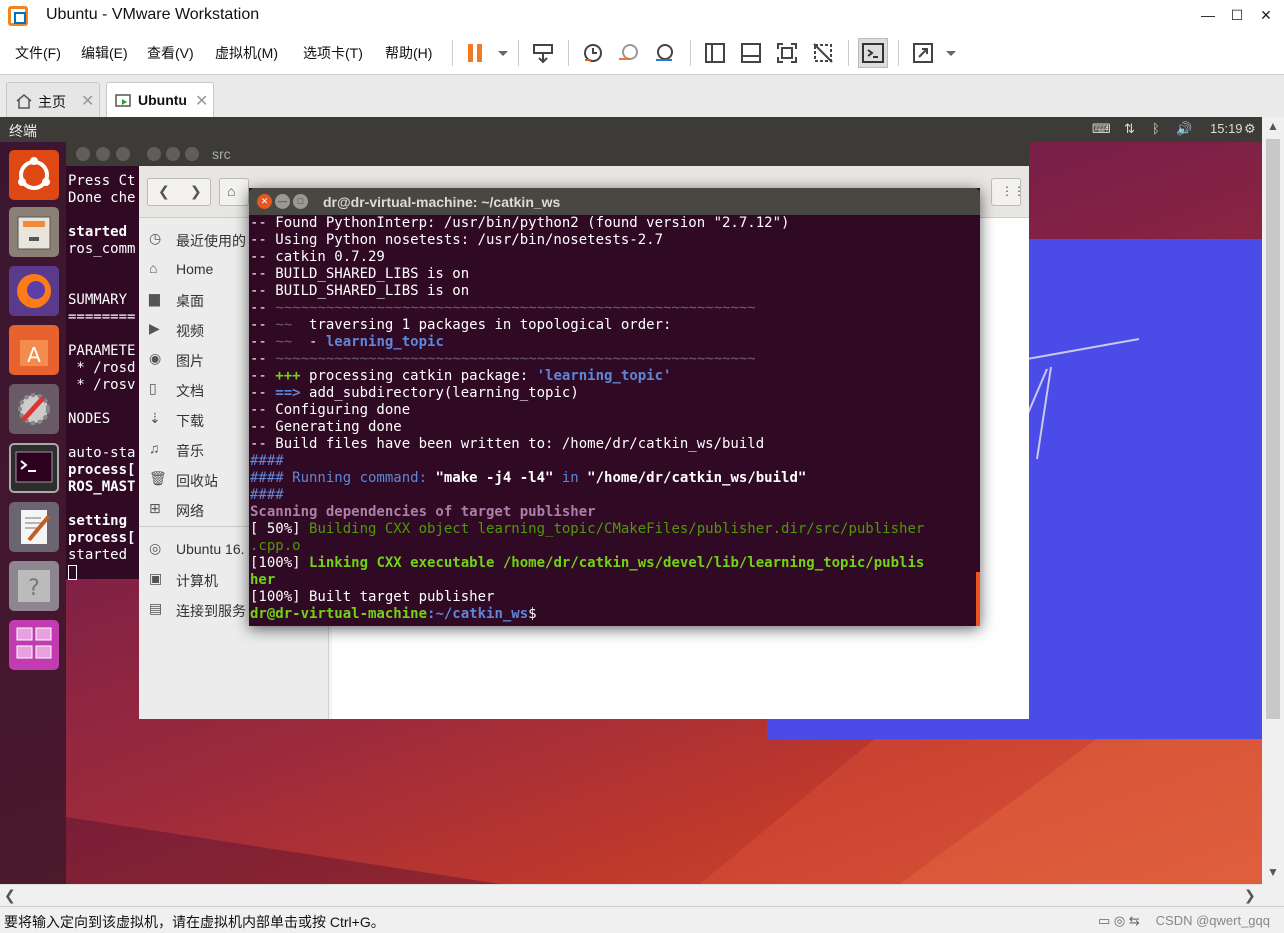 The height and width of the screenshot is (933, 1284). What do you see at coordinates (923, 53) in the screenshot?
I see `stretch-icon` at bounding box center [923, 53].